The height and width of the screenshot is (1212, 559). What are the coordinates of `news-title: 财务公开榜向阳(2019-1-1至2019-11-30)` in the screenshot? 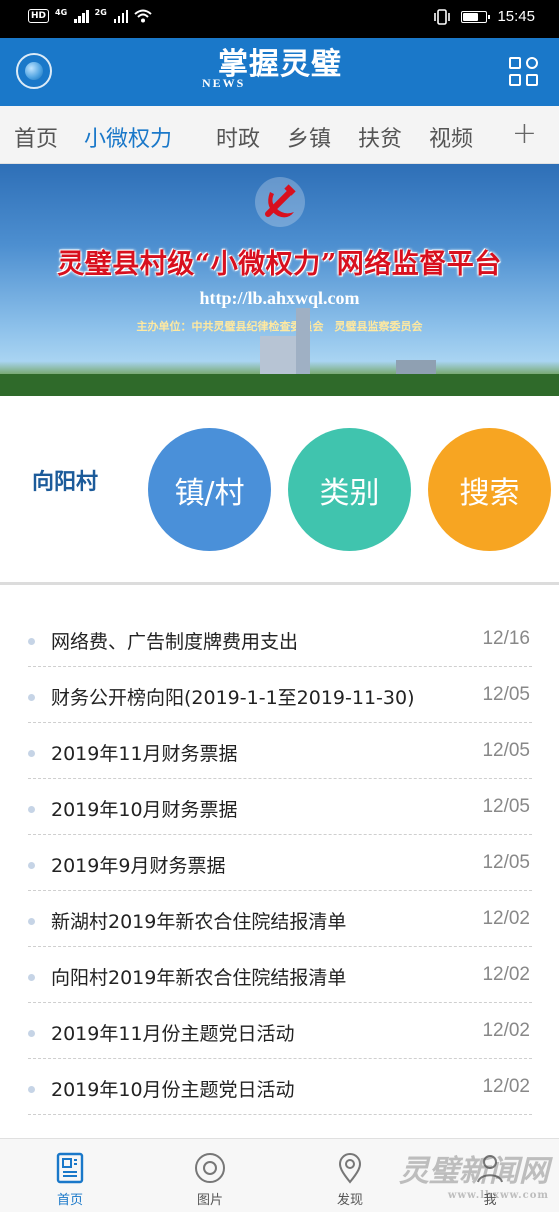 It's located at (233, 698).